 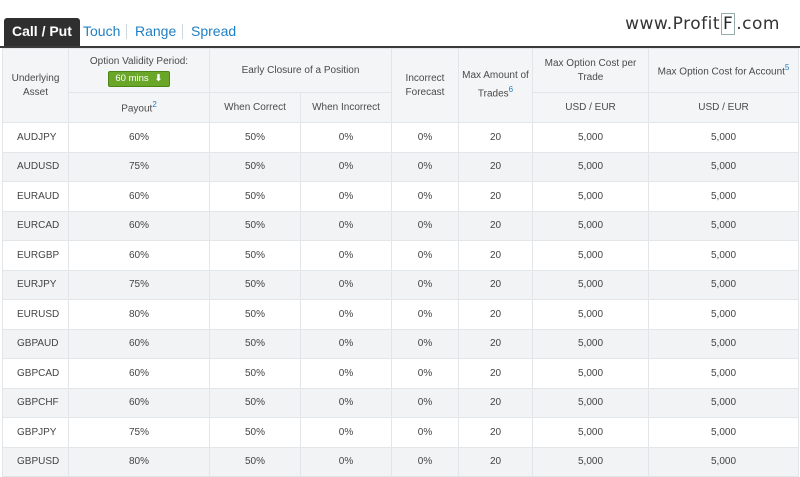 I want to click on cell-asset: GBPAUD, so click(x=35, y=343).